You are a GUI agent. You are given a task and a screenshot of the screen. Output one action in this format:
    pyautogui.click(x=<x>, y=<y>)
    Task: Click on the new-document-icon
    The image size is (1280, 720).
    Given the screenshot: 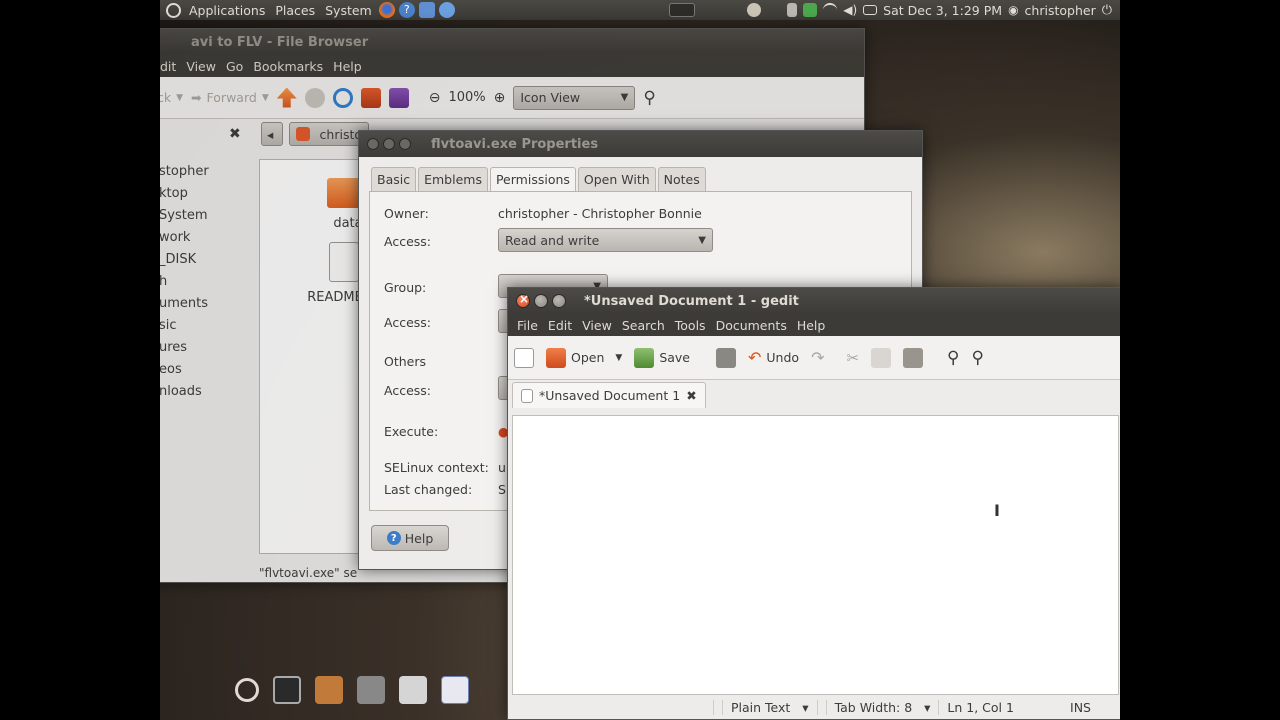 What is the action you would take?
    pyautogui.click(x=524, y=357)
    